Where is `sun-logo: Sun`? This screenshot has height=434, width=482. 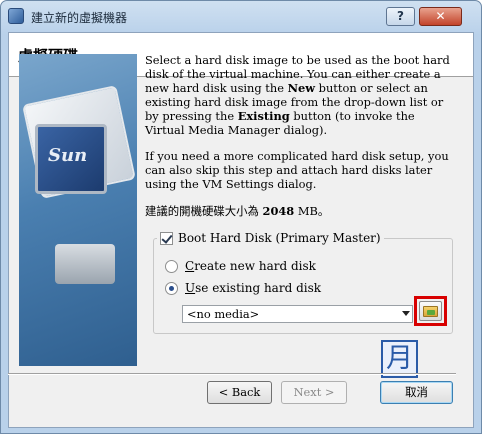
sun-logo: Sun is located at coordinates (68, 155).